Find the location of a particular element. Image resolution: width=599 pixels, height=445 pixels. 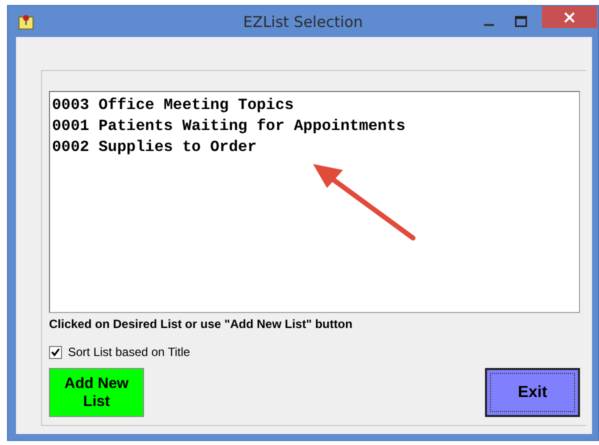

close-button is located at coordinates (569, 17).